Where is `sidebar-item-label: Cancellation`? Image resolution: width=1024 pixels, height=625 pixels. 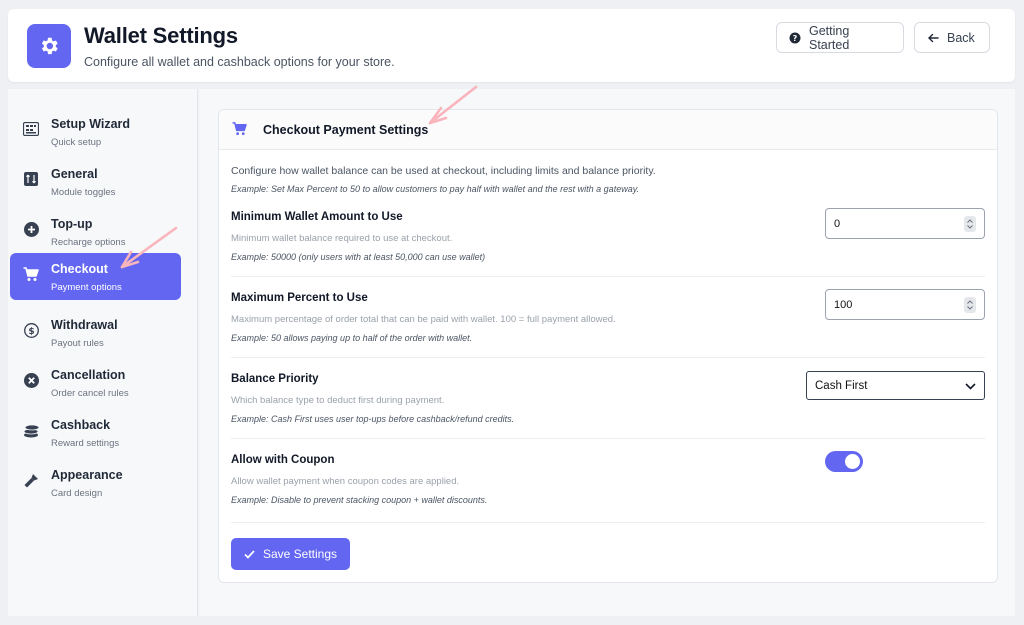 sidebar-item-label: Cancellation is located at coordinates (88, 375).